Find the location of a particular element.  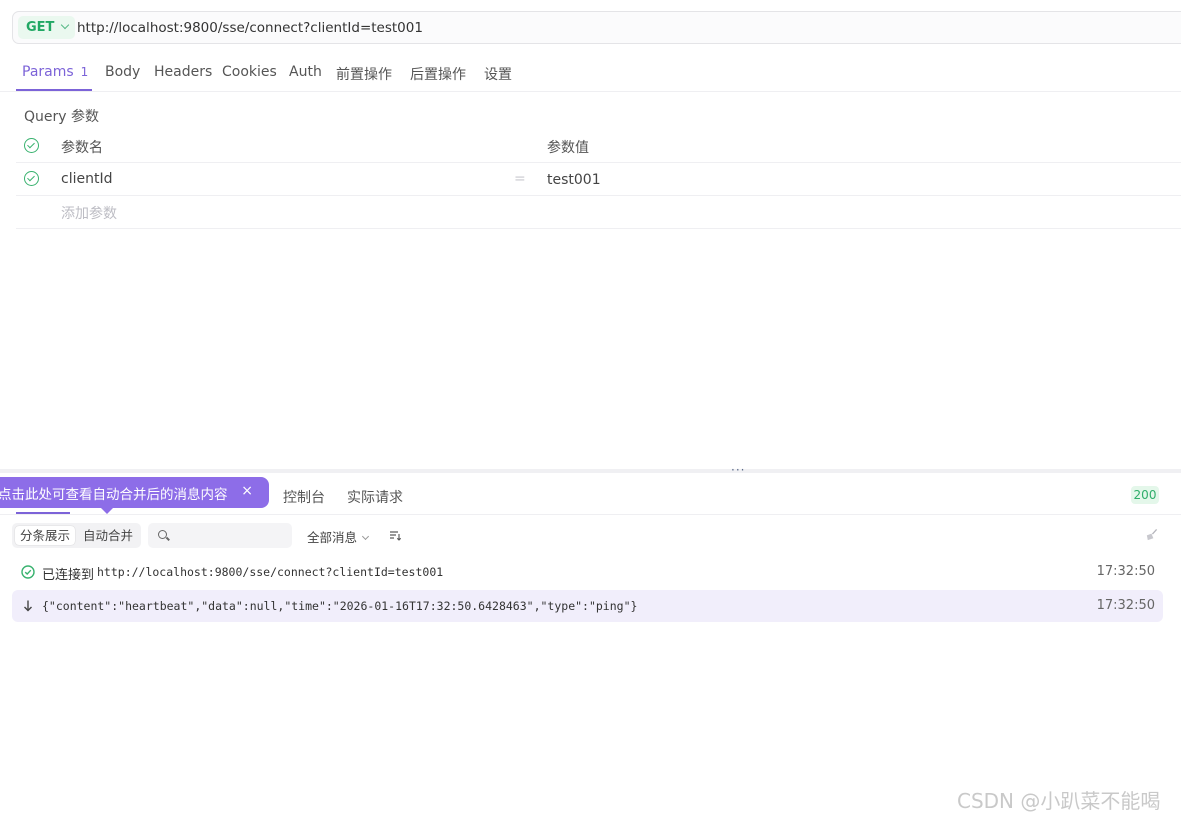

status-badge: 200 is located at coordinates (1145, 495).